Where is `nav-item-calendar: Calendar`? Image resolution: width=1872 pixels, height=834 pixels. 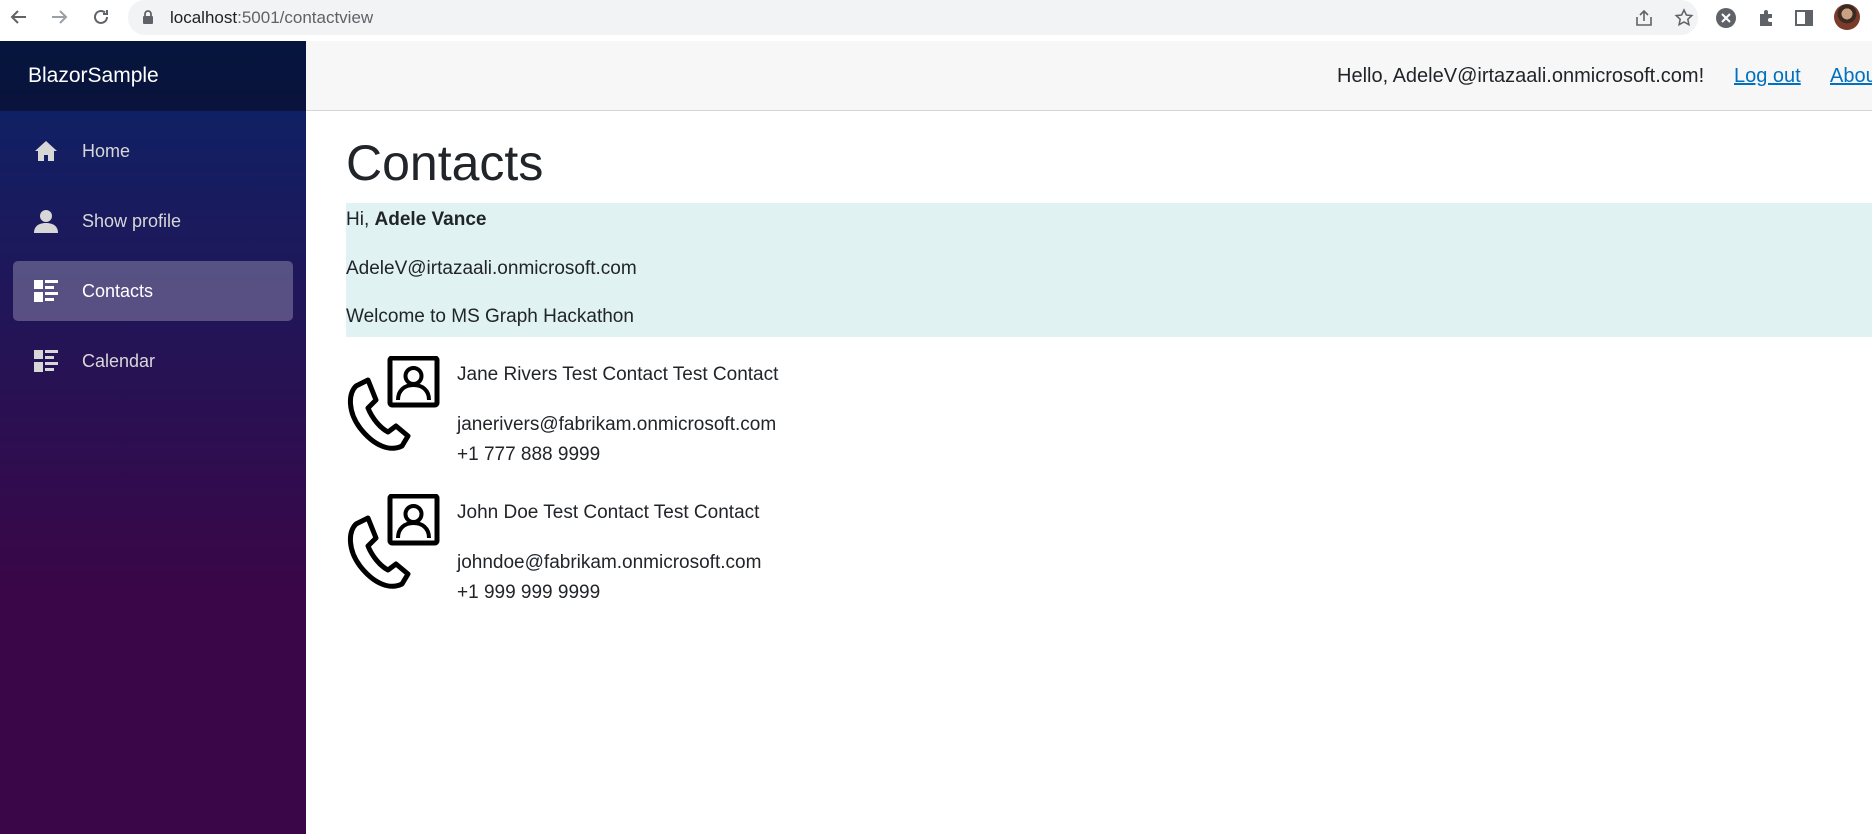
nav-item-calendar: Calendar is located at coordinates (153, 361).